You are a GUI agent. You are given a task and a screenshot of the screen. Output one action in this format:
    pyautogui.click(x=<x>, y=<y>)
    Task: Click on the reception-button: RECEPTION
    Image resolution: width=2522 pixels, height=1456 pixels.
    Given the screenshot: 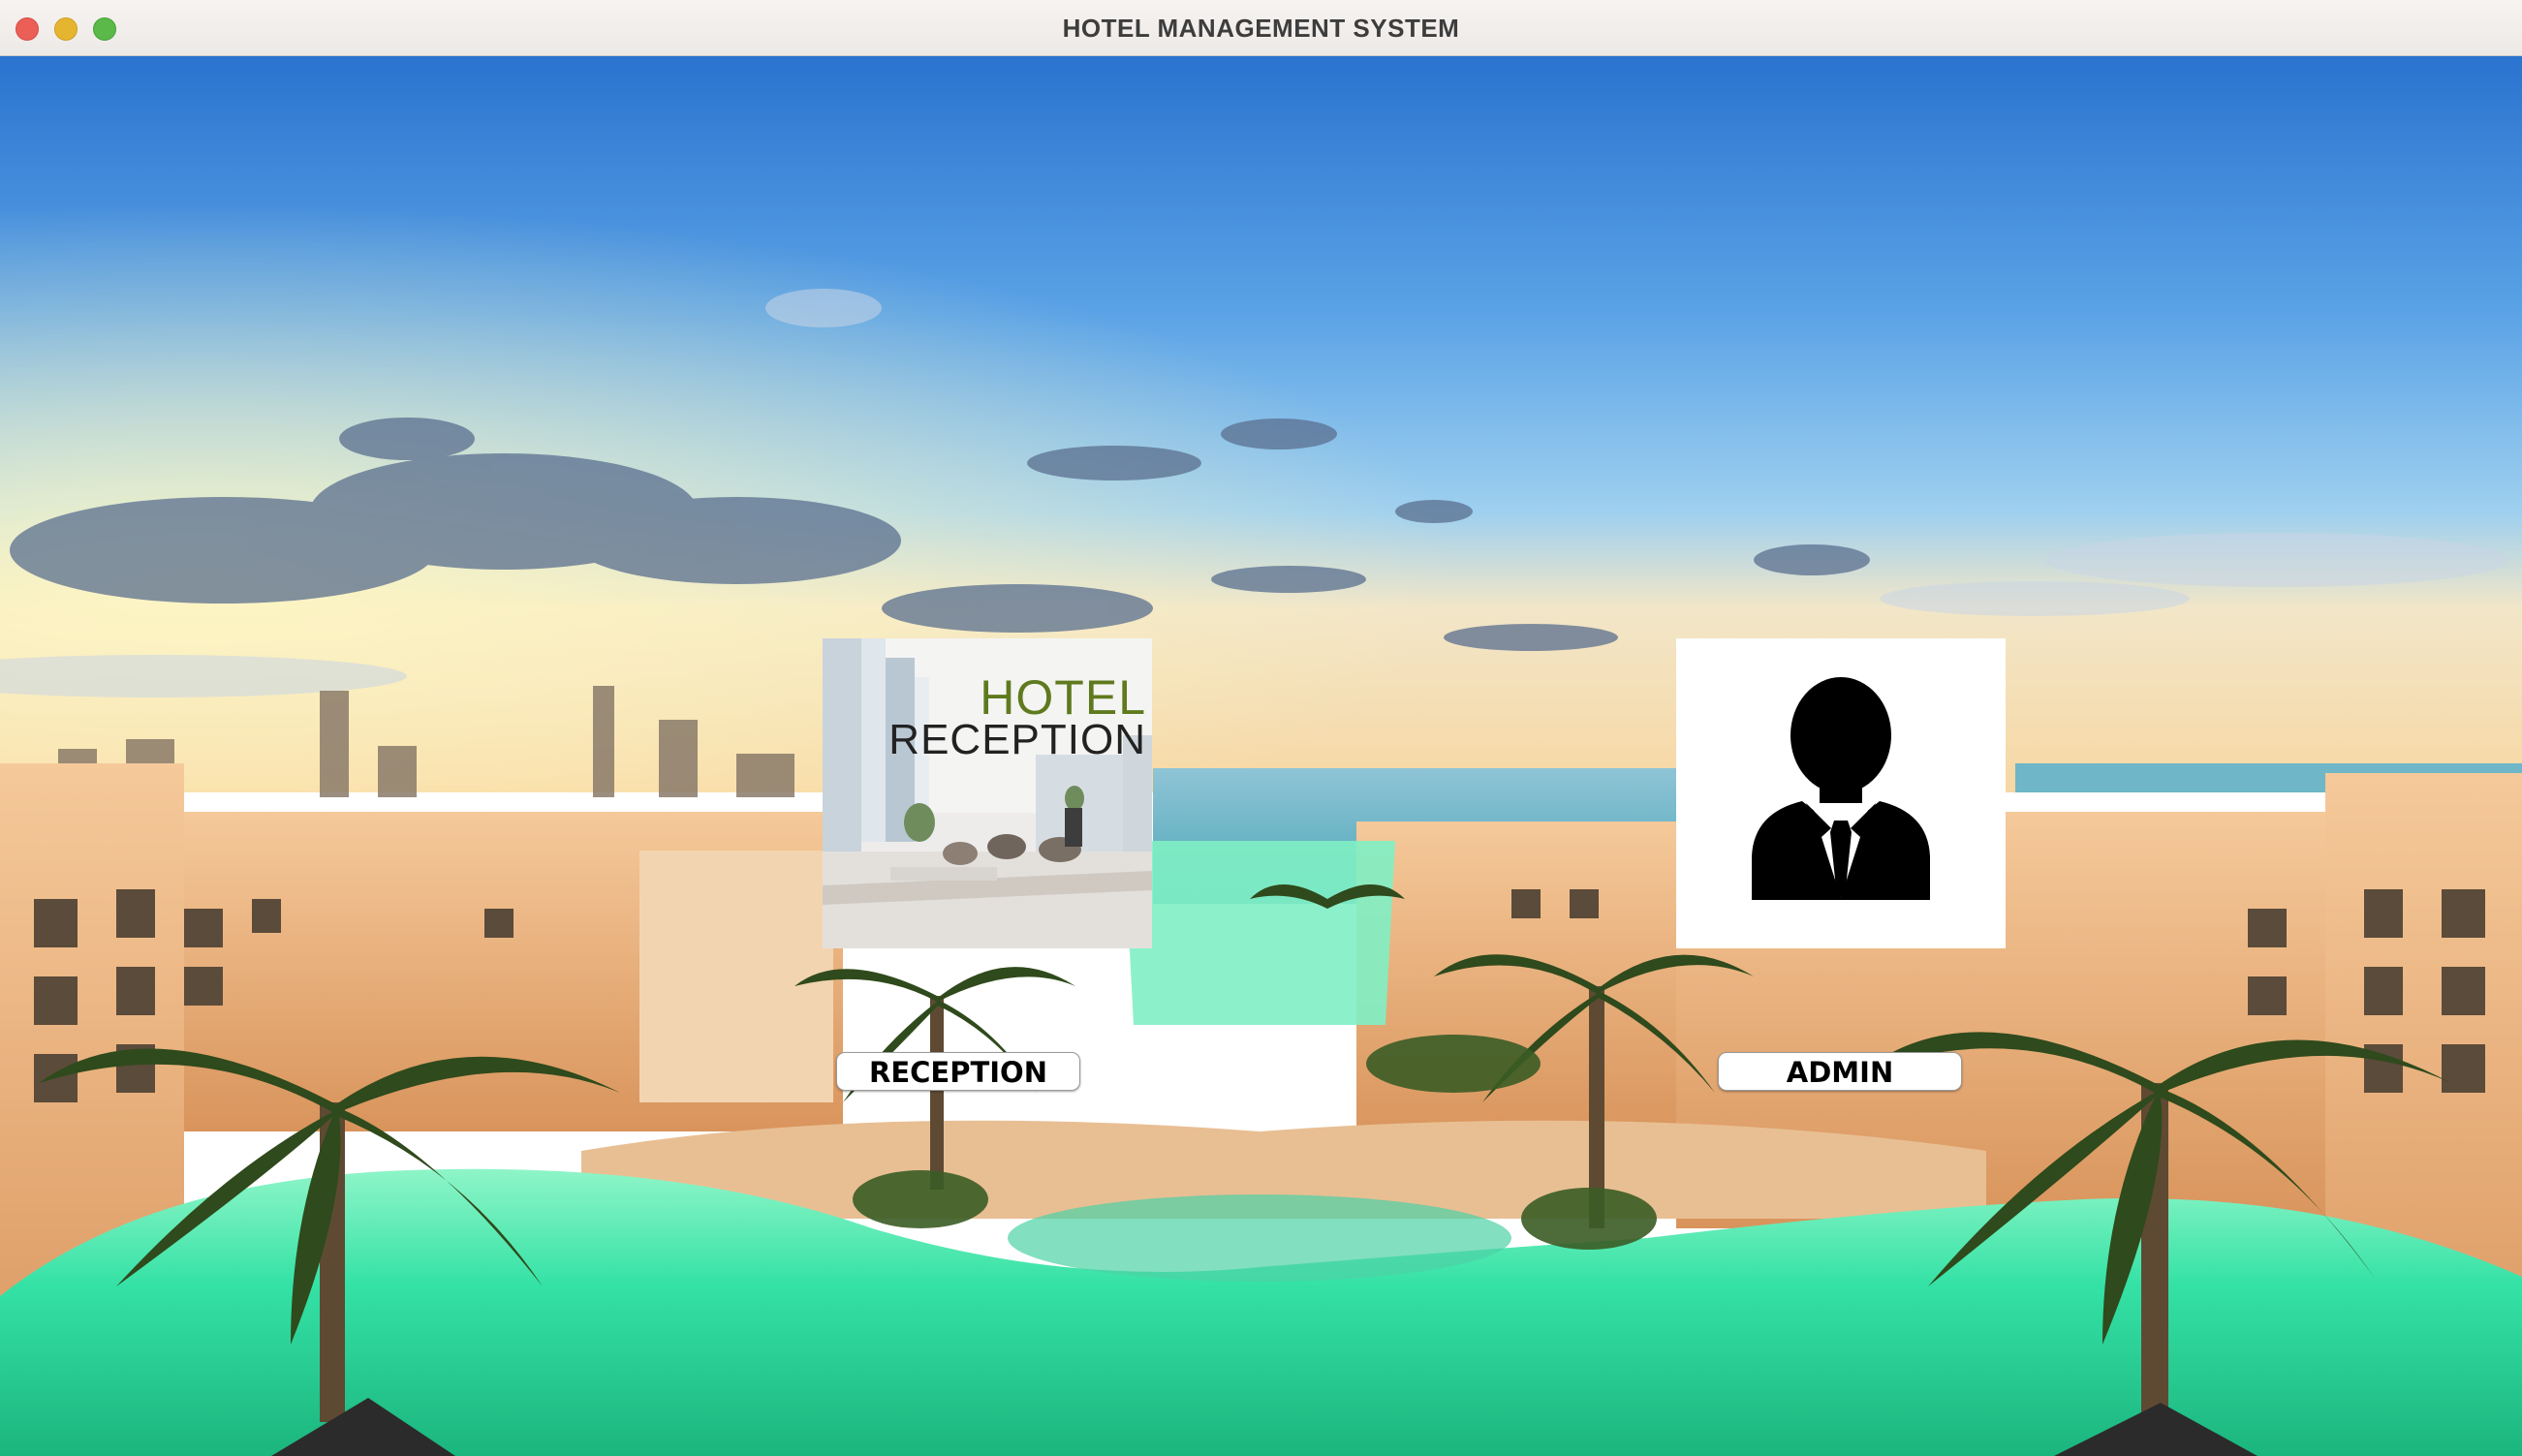 What is the action you would take?
    pyautogui.click(x=958, y=1071)
    